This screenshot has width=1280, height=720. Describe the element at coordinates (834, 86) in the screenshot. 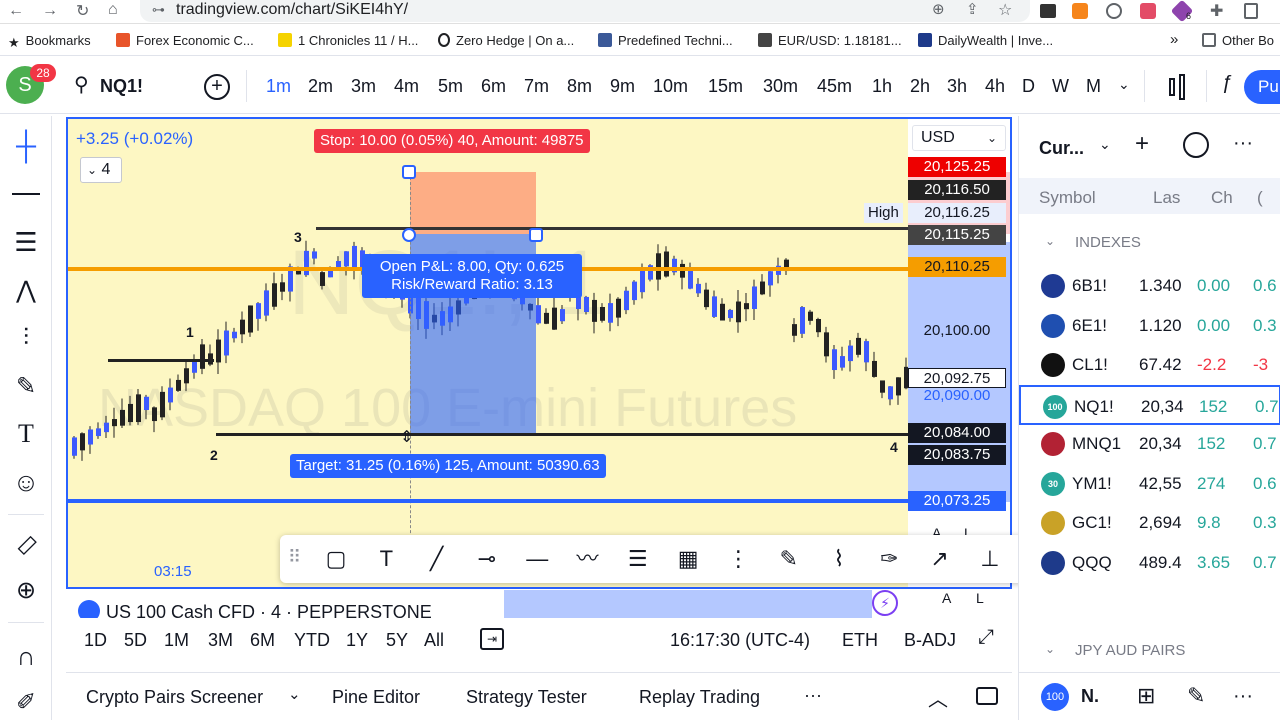

I see `interval-45m: 45m` at that location.